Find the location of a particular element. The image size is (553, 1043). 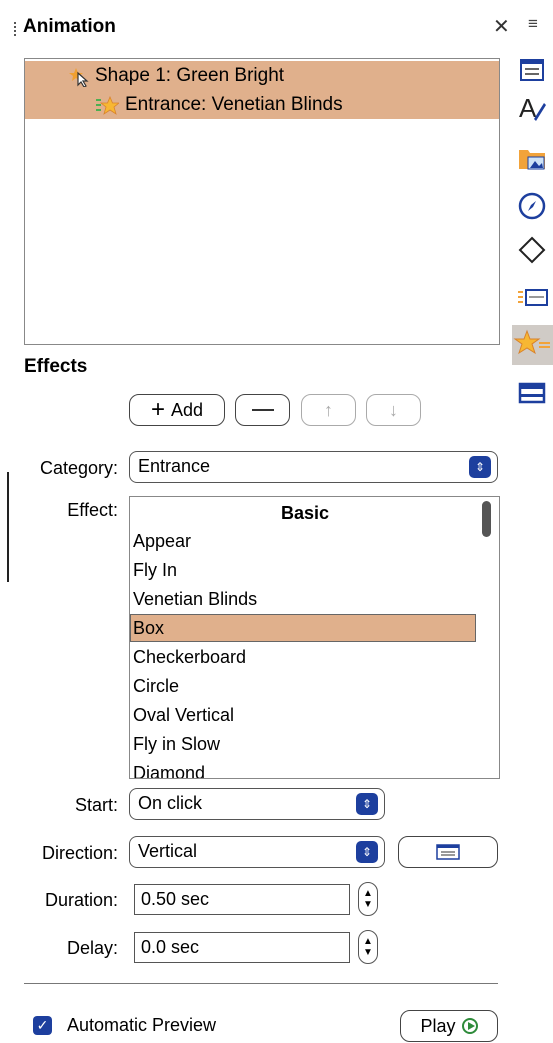

arrow-up-icon: ↑ is located at coordinates (328, 409).